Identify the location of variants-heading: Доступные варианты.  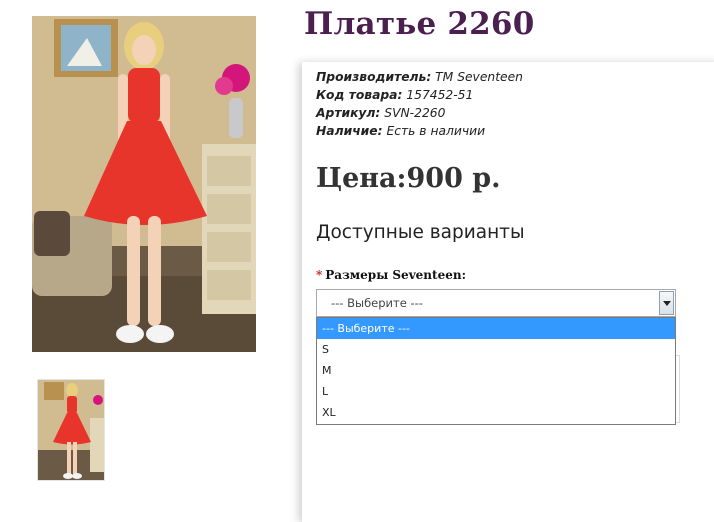
(420, 232).